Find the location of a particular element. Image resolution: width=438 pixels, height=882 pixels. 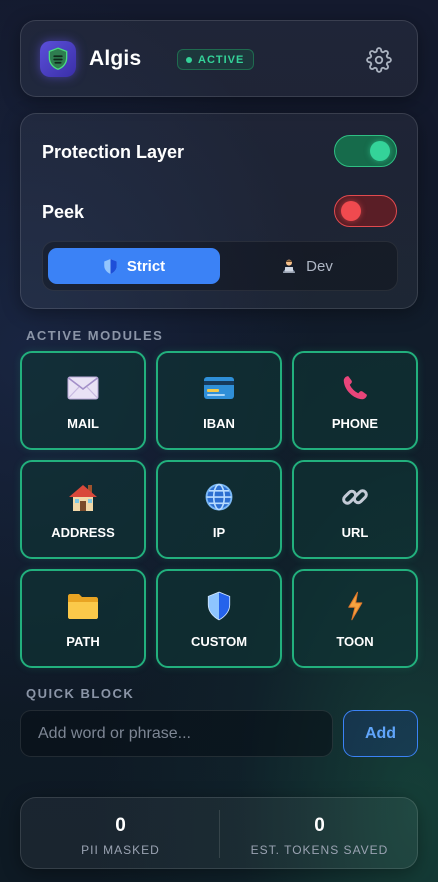

pii-masked-label: PII MASKED is located at coordinates (120, 850).